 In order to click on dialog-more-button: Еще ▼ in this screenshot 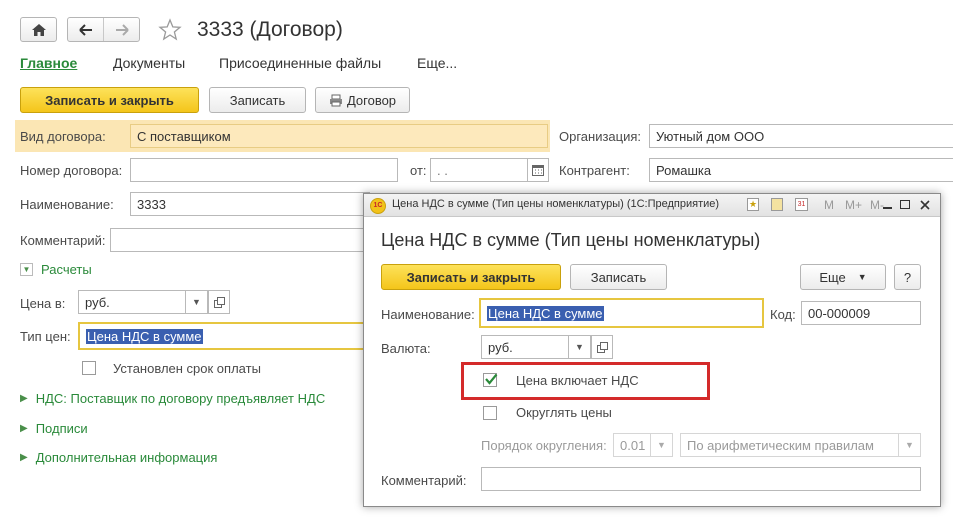, I will do `click(843, 277)`.